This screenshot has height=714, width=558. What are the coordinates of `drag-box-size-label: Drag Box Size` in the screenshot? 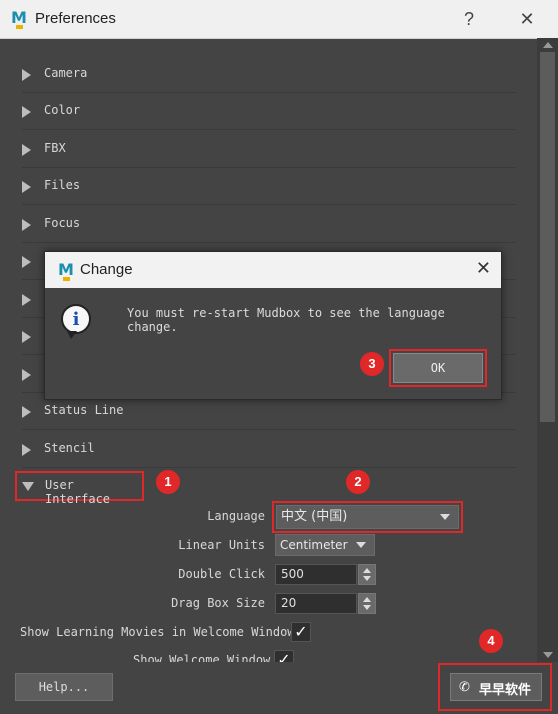 It's located at (218, 603).